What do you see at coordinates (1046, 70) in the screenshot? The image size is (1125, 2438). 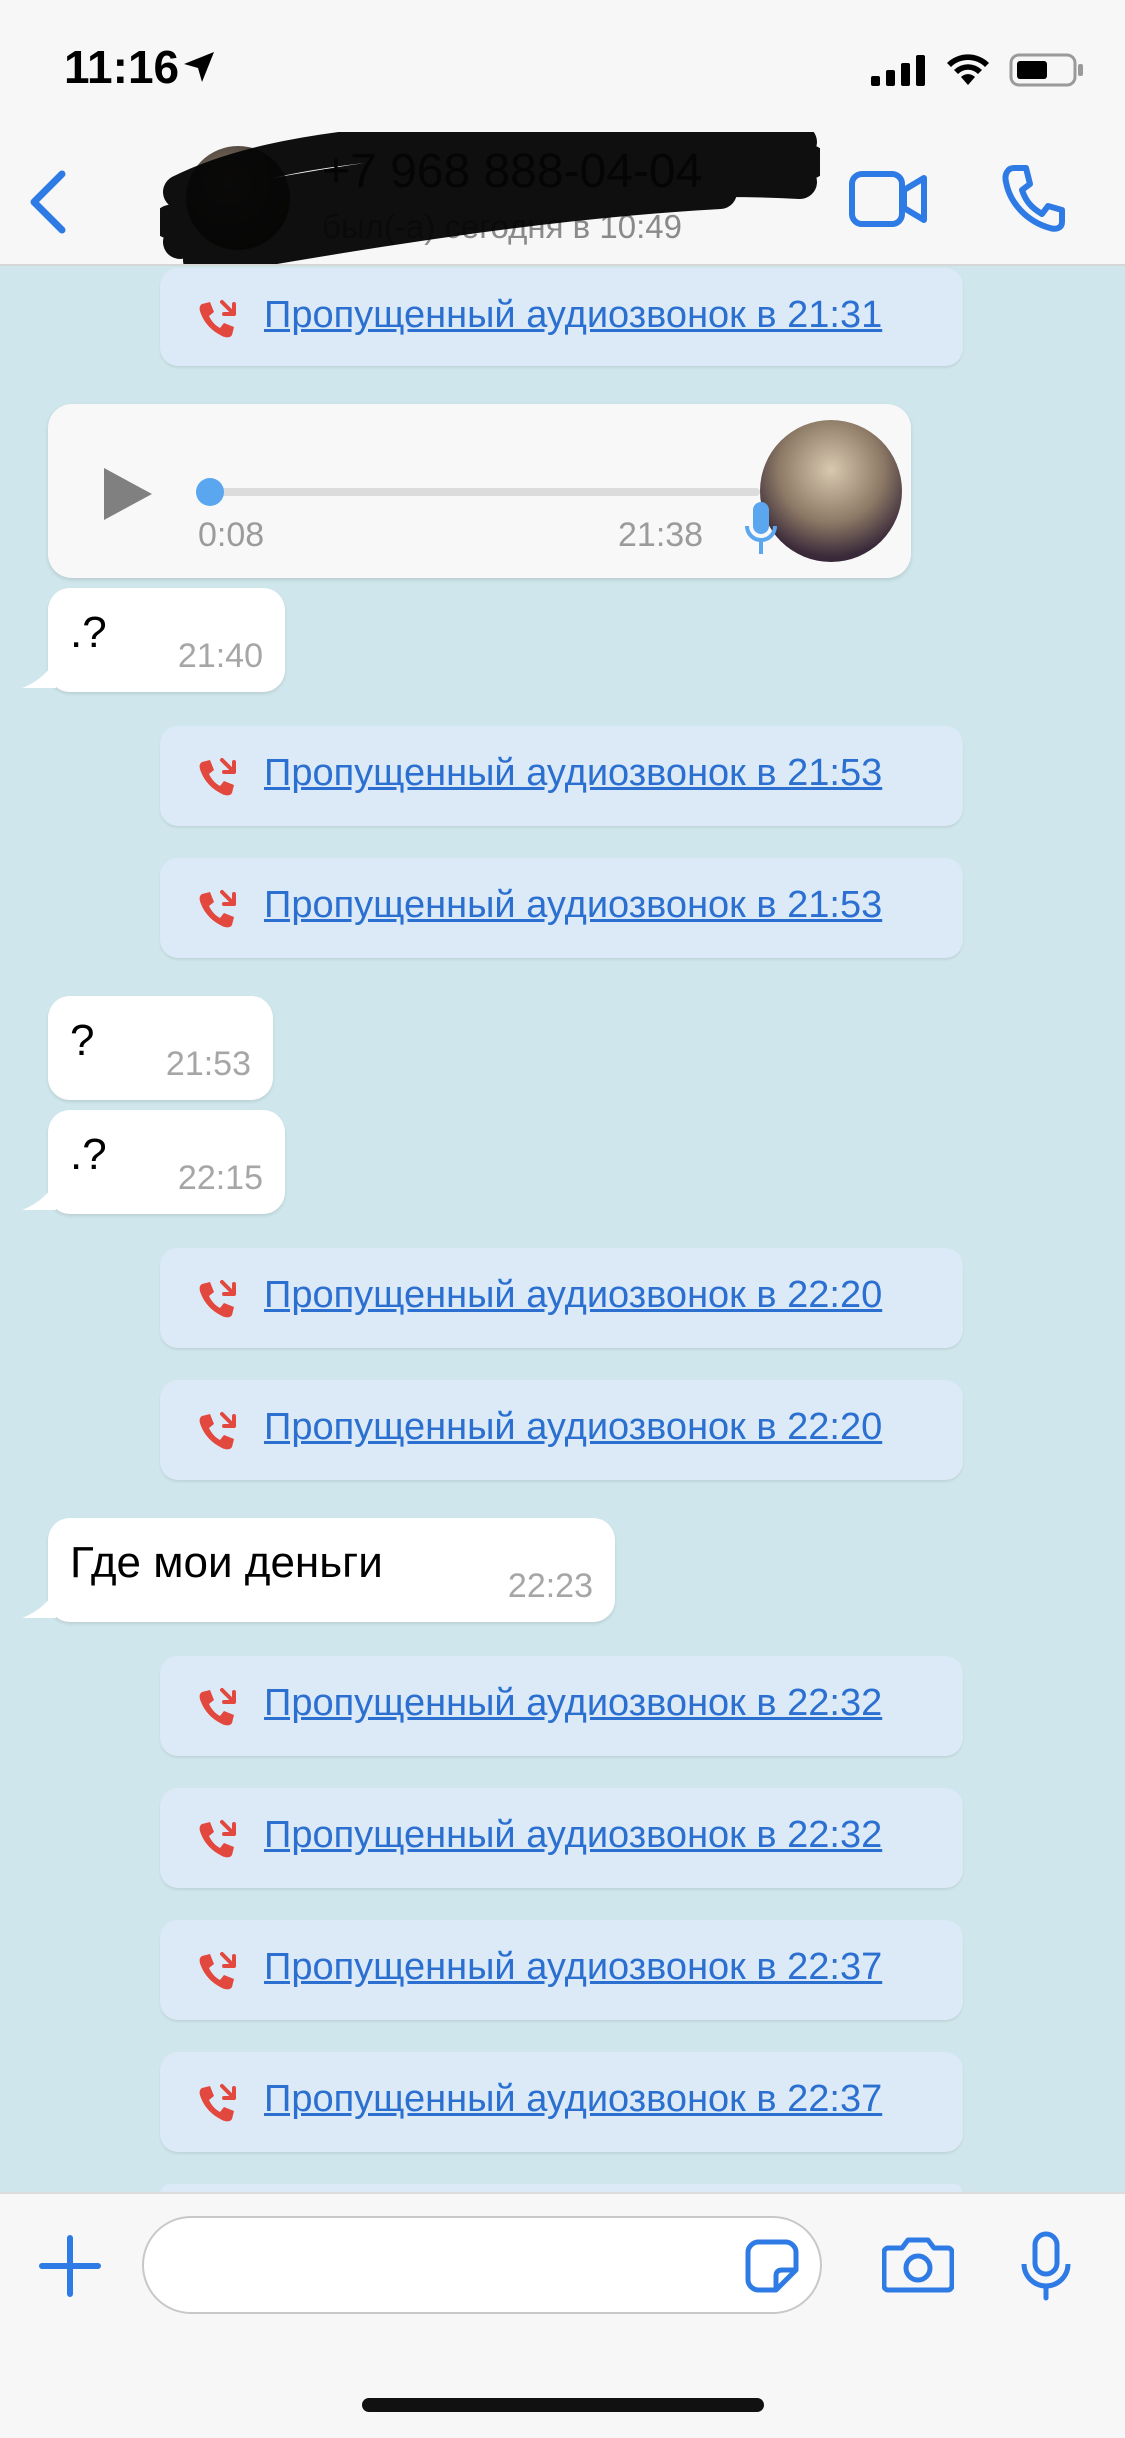 I see `battery-icon` at bounding box center [1046, 70].